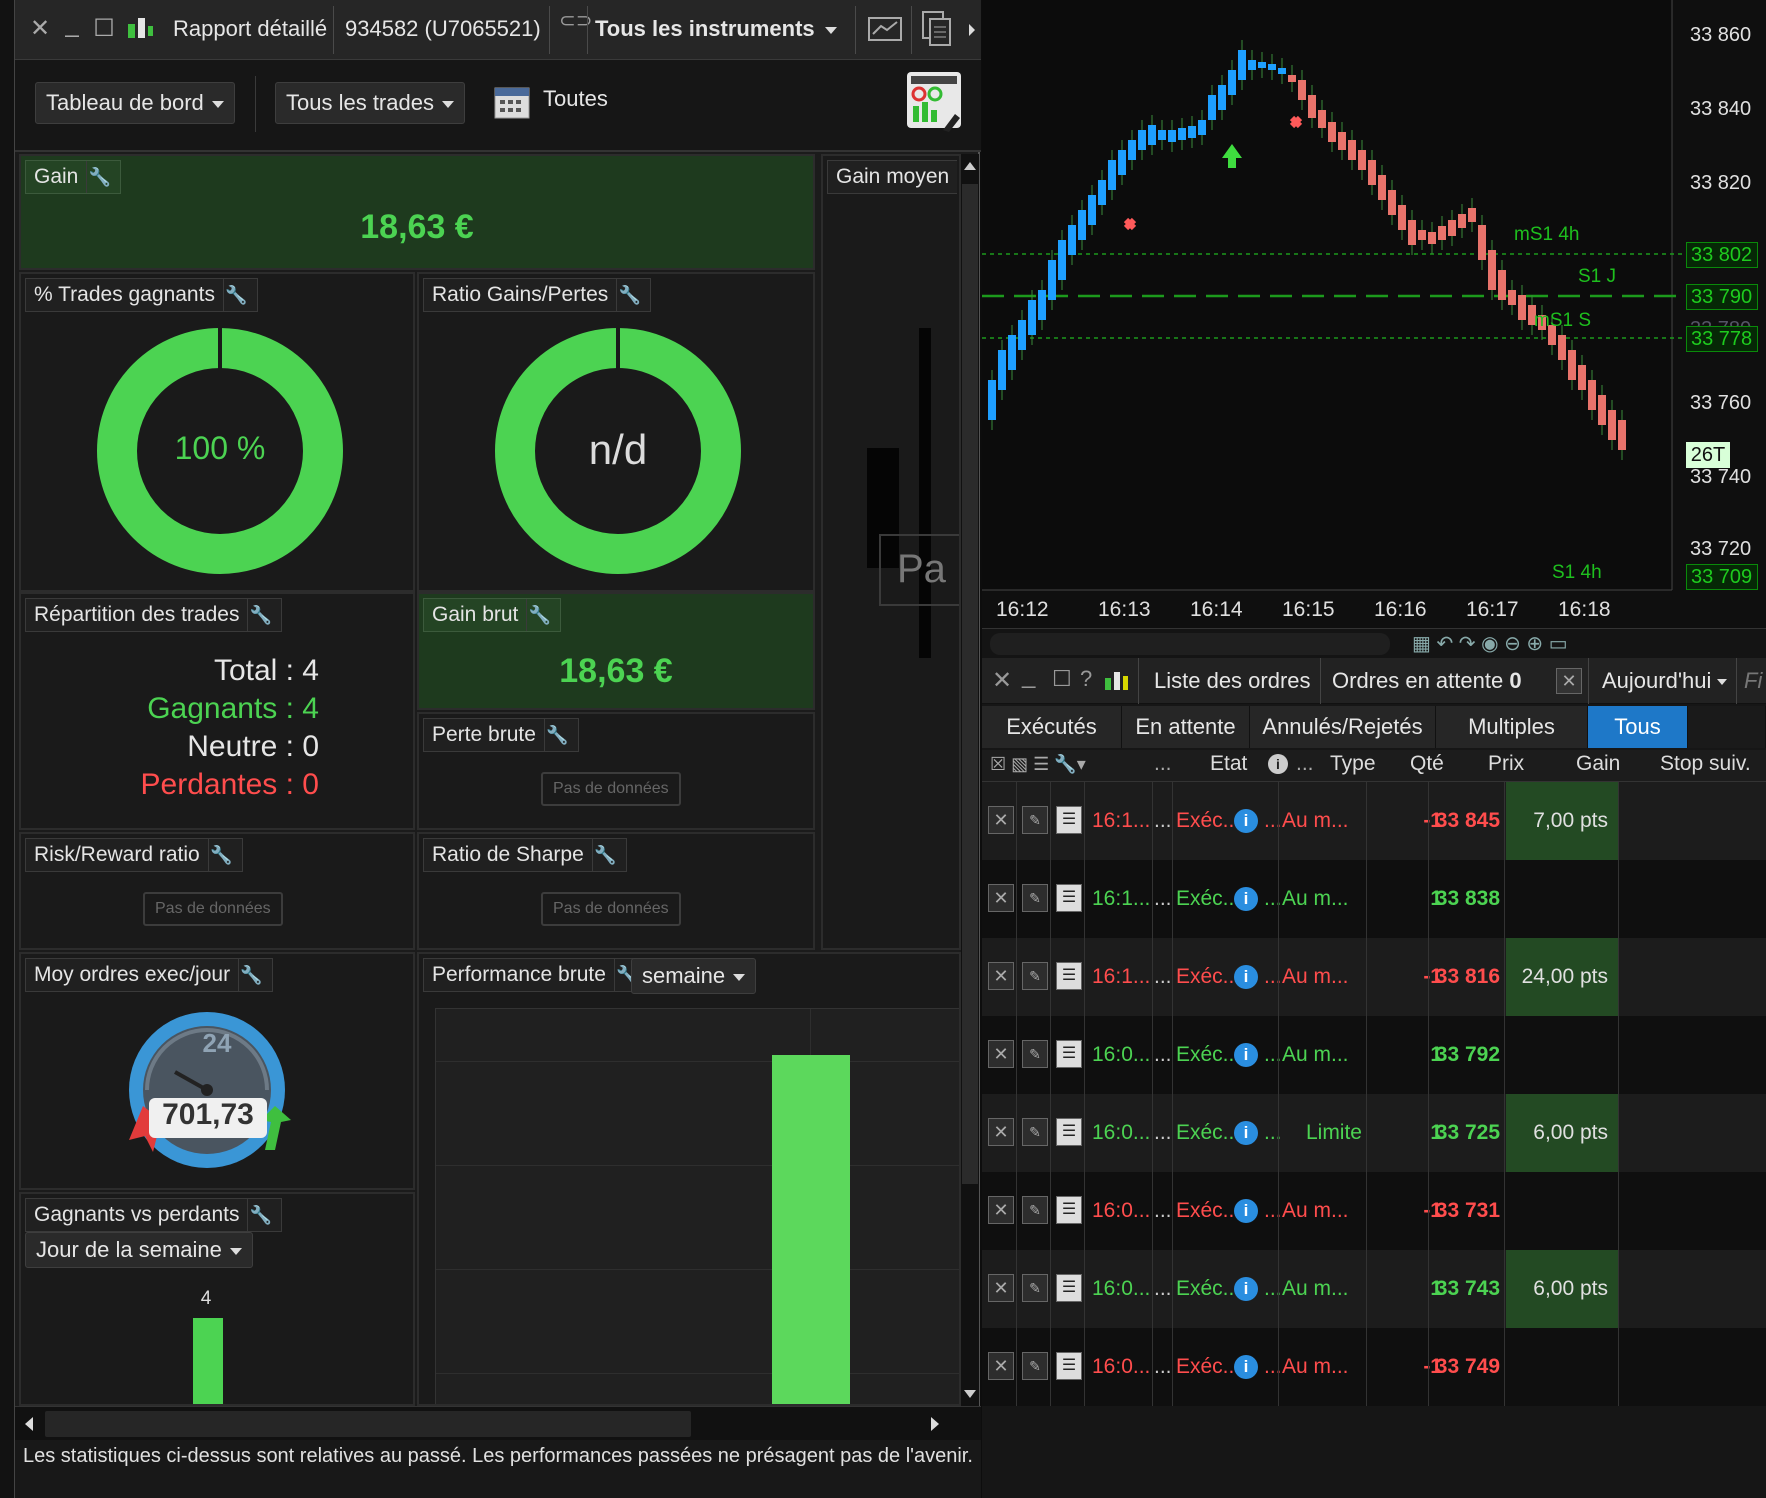 The width and height of the screenshot is (1766, 1498). Describe the element at coordinates (937, 29) in the screenshot. I see `export-document-icon` at that location.